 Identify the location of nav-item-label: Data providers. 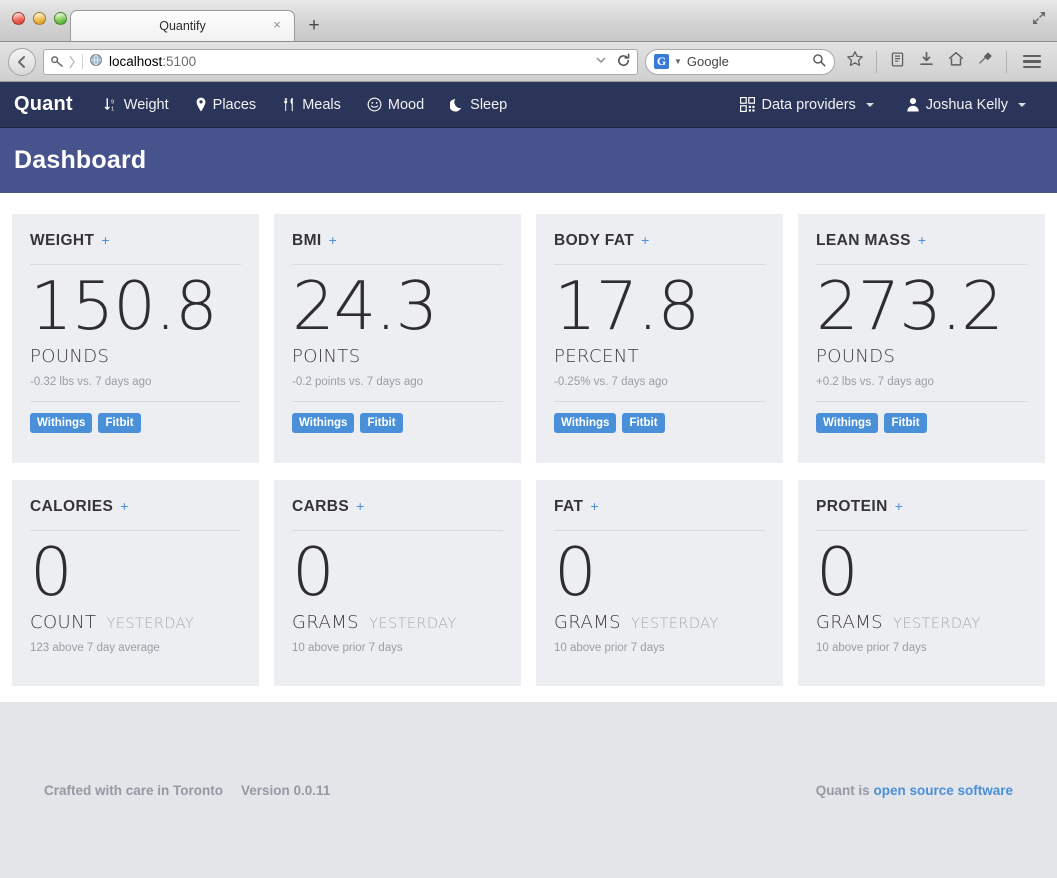
(808, 104).